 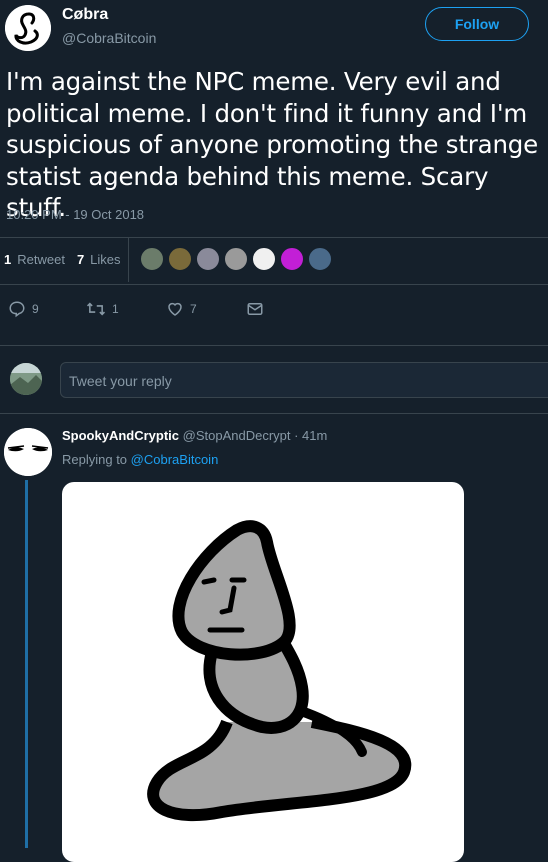 I want to click on dm-action, so click(x=255, y=309).